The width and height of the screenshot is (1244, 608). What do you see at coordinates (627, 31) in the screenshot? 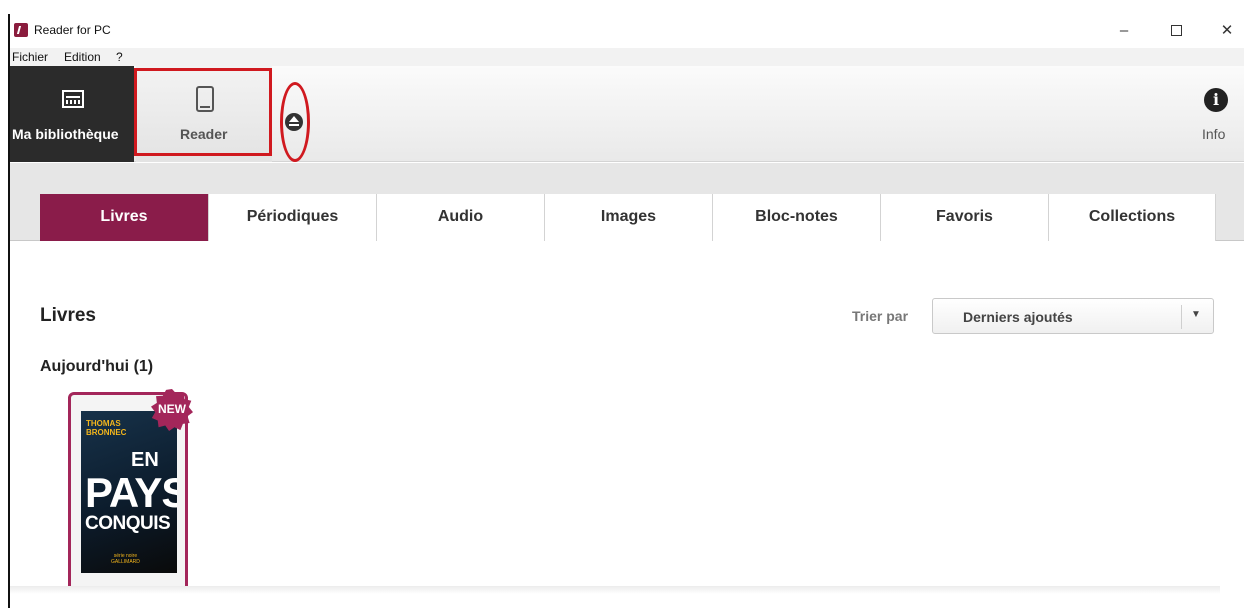
I see `title-bar: Reader for PC – ✕` at bounding box center [627, 31].